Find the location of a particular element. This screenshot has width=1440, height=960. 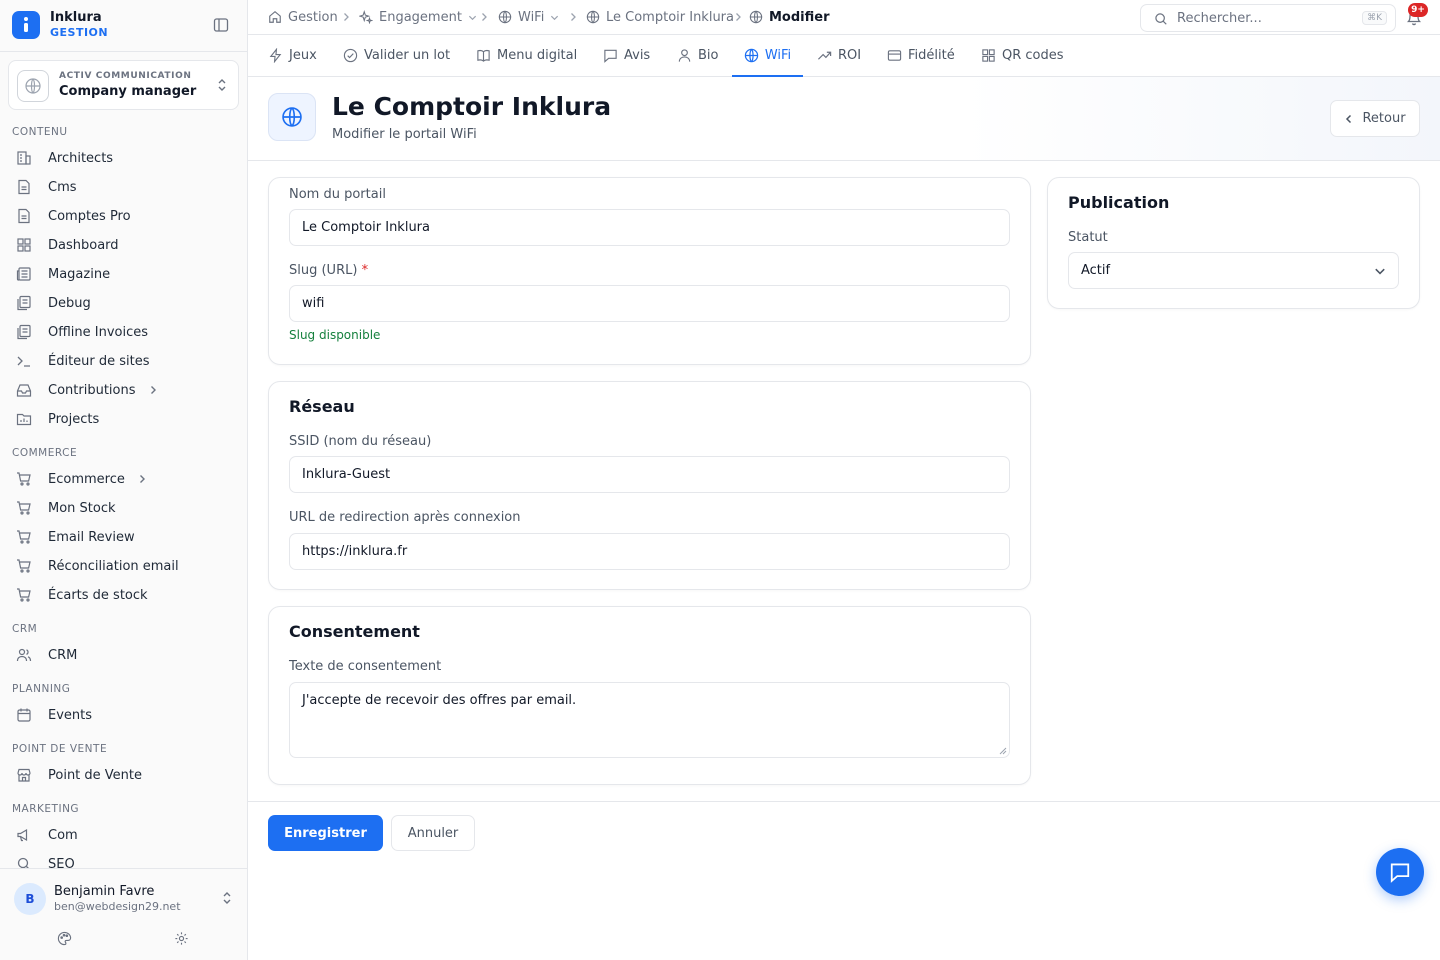

sidebar-item-label: Architects is located at coordinates (81, 158).